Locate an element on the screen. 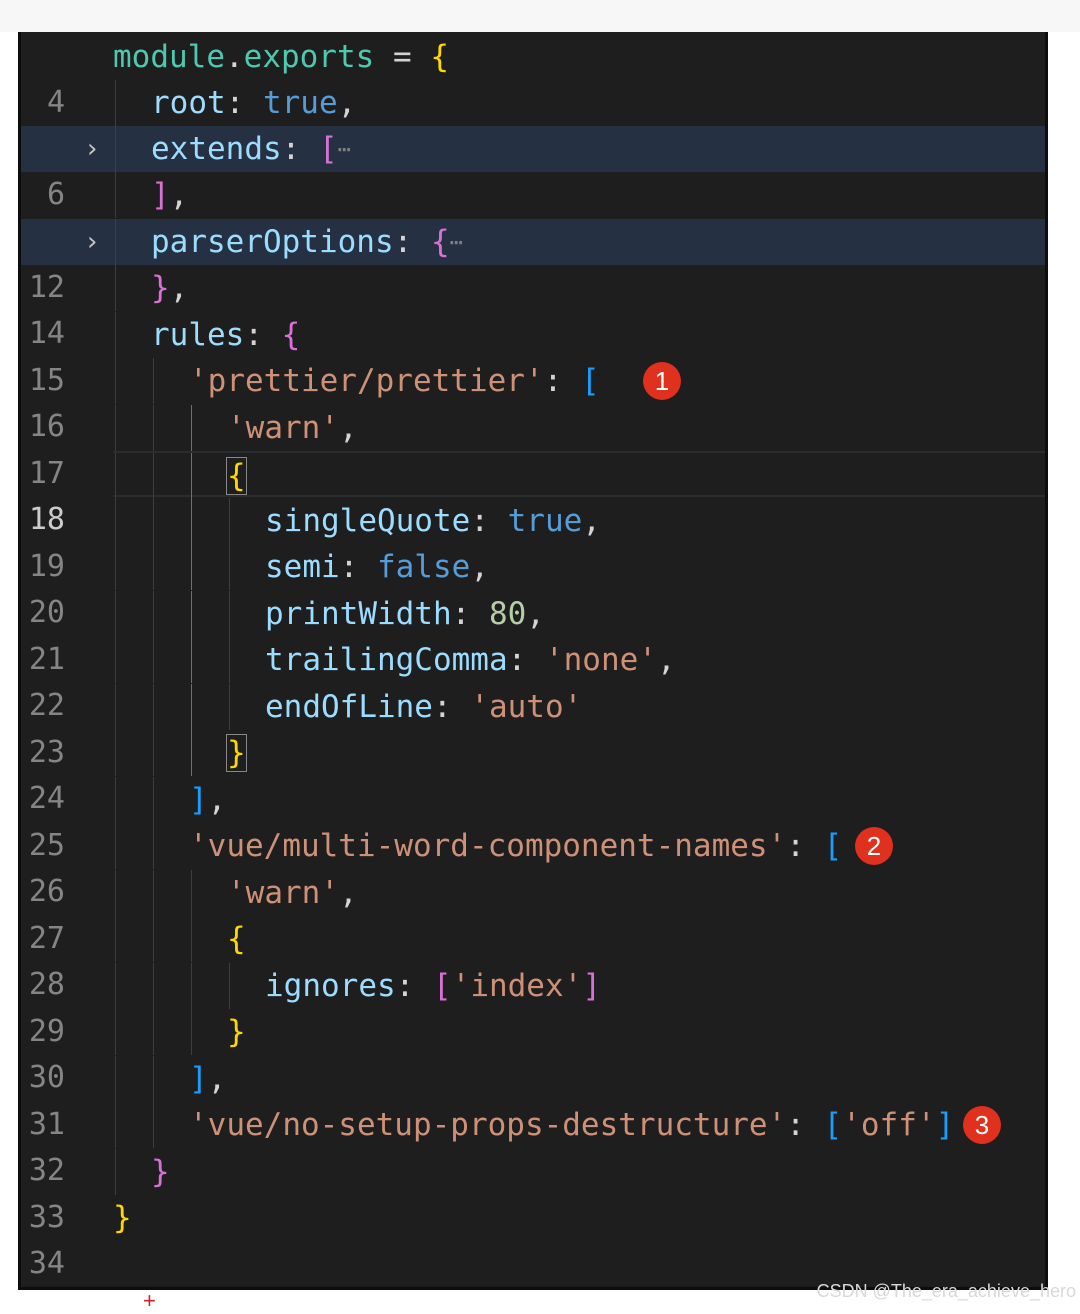 This screenshot has width=1080, height=1314. code-token: true is located at coordinates (545, 521).